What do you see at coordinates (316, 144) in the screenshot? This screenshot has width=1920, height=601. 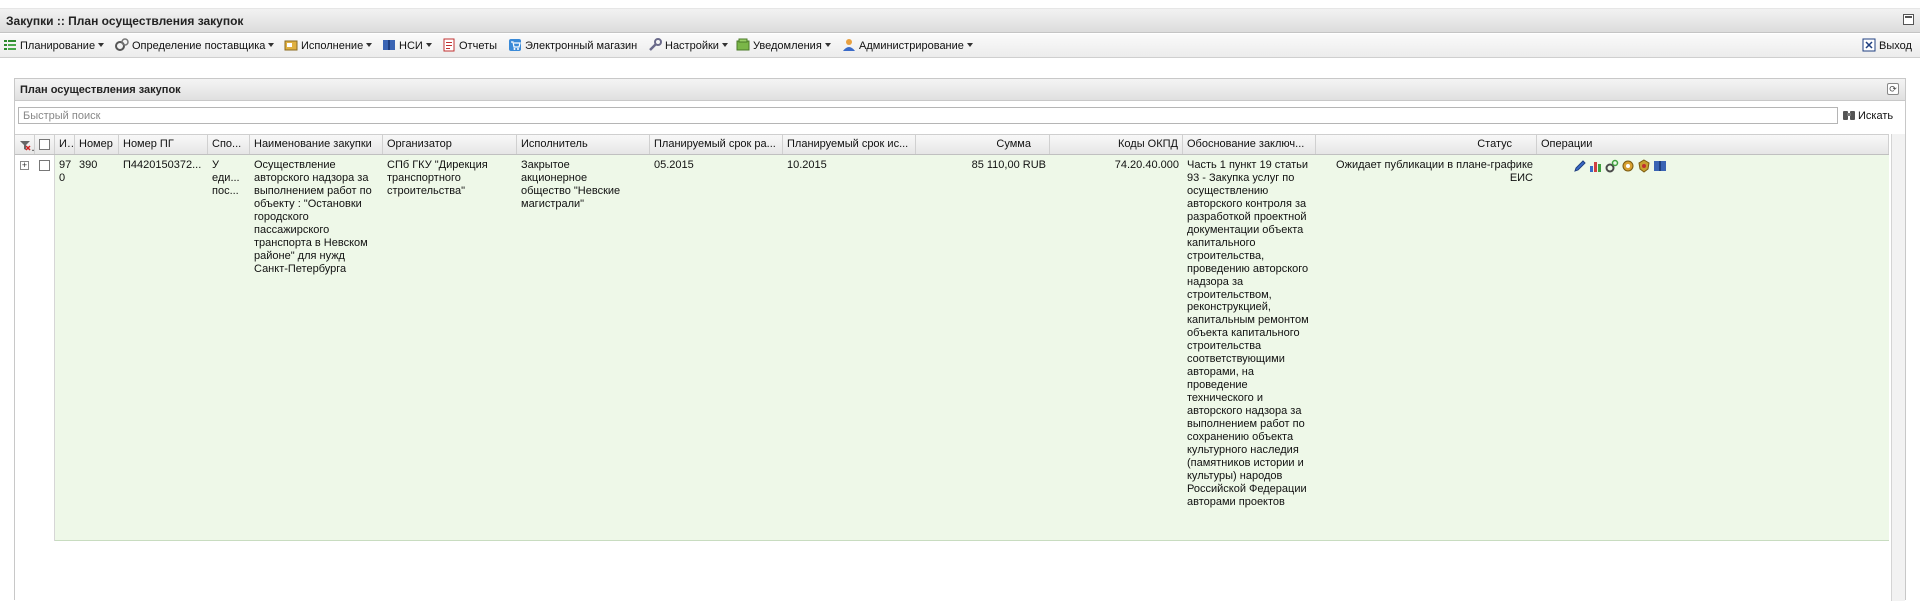 I see `col-name: Наименование закупки` at bounding box center [316, 144].